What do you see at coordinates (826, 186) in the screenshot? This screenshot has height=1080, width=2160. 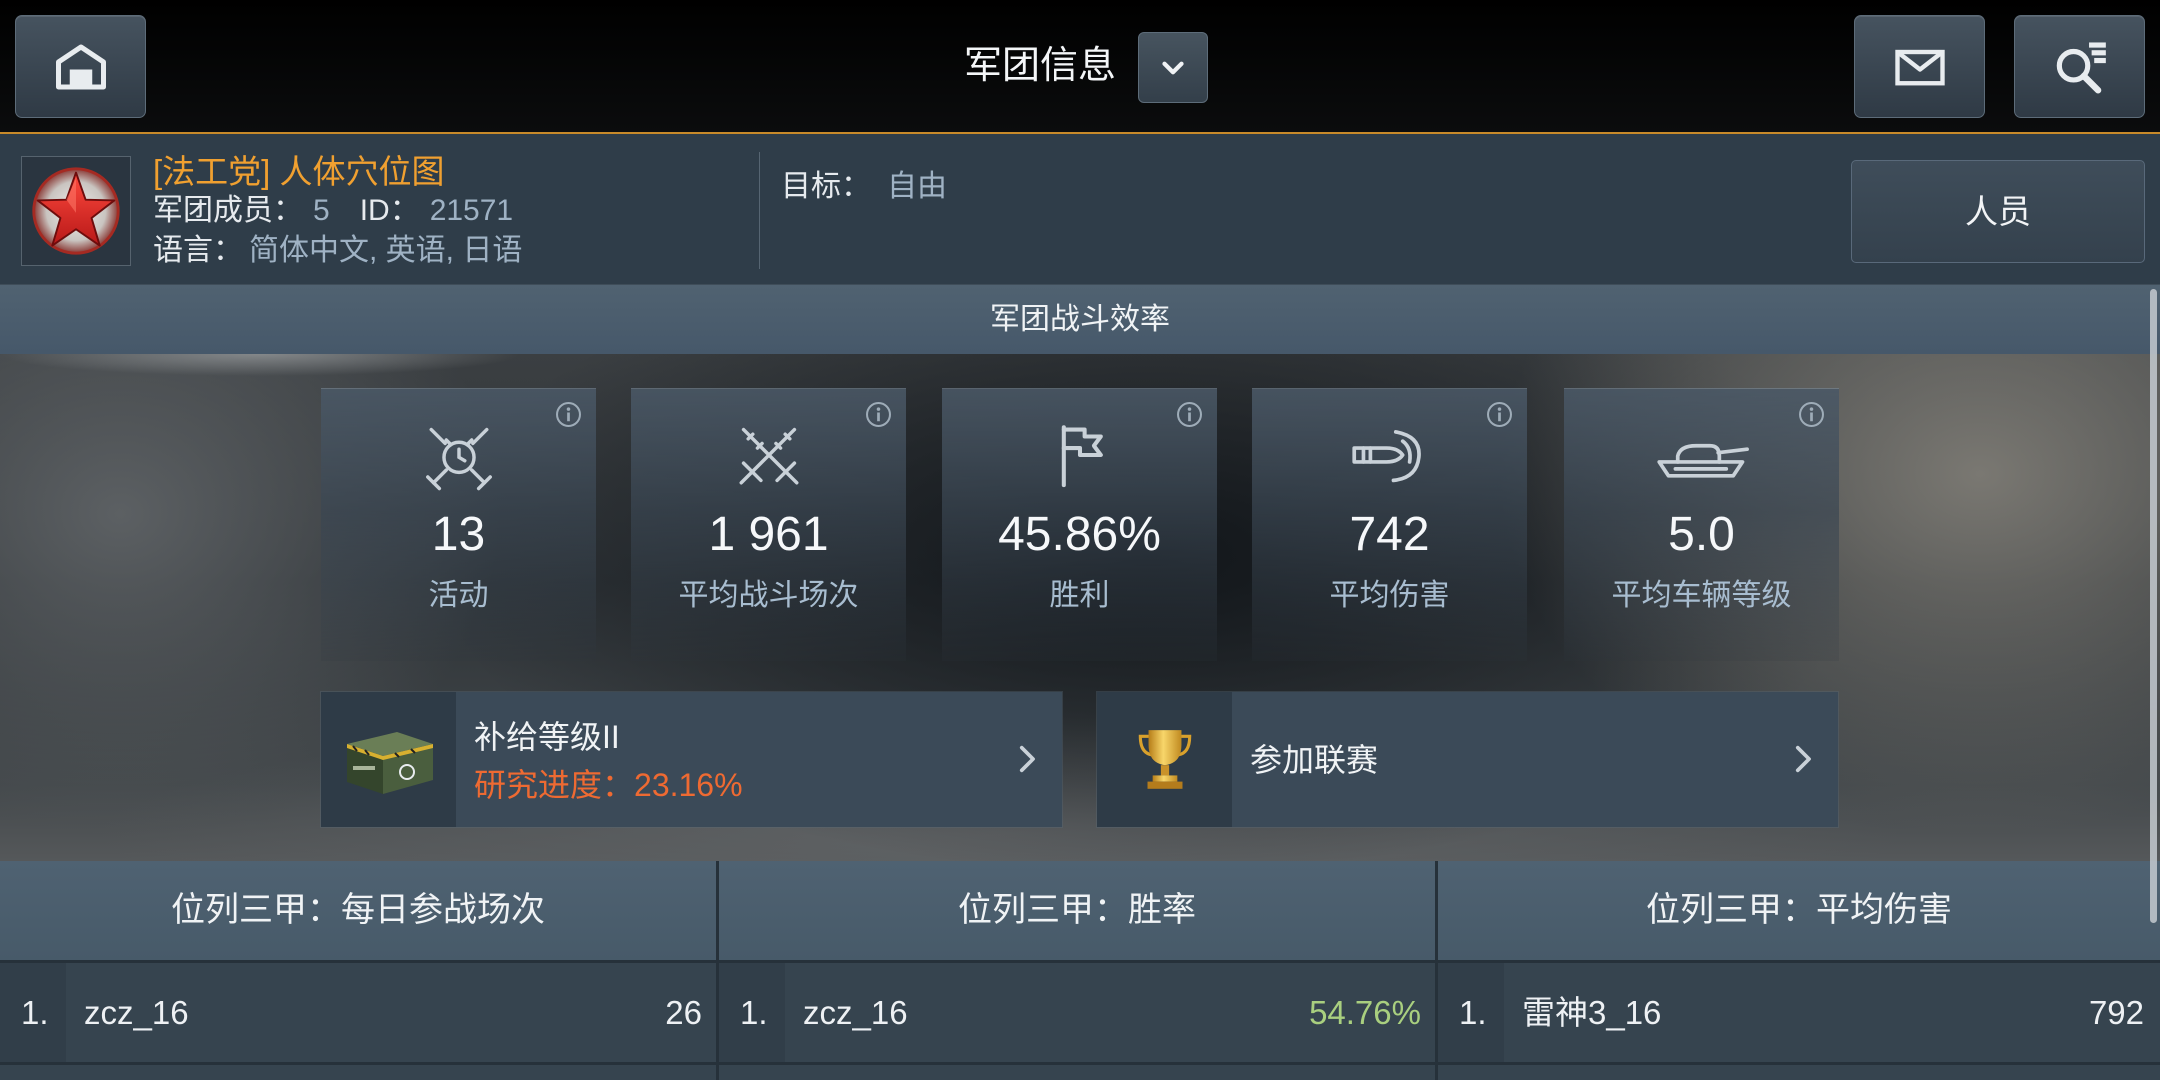 I see `goal-label: 目标：` at bounding box center [826, 186].